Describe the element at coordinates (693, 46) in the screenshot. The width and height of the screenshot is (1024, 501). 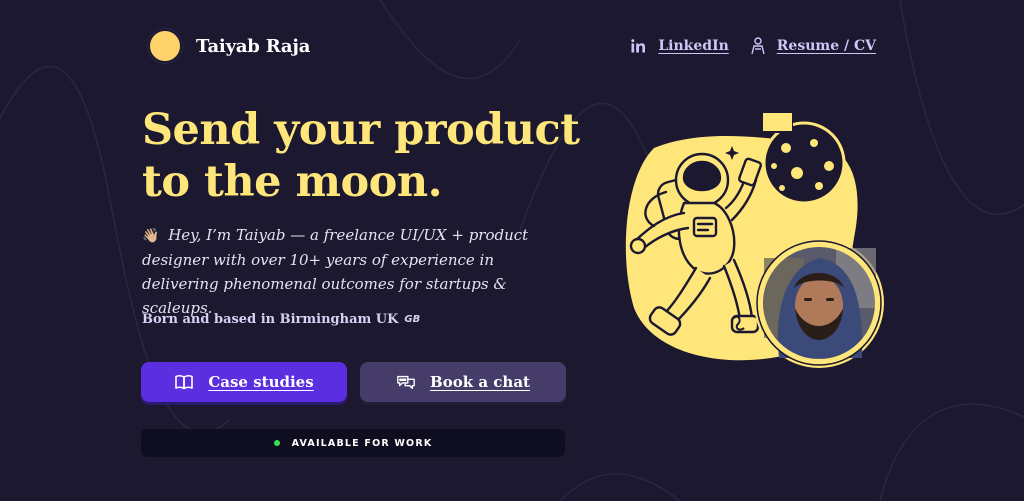
I see `linkedin-label: LinkedIn` at that location.